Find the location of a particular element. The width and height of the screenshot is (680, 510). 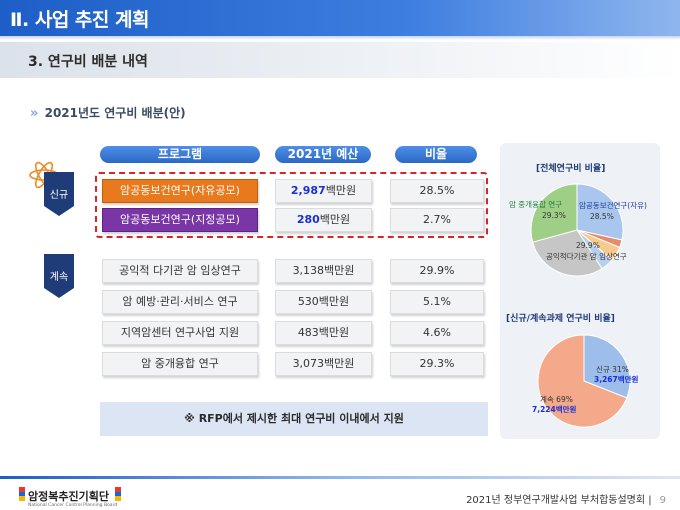

pie1-label-jayu: 암공동보건연구(자유) is located at coordinates (613, 205).